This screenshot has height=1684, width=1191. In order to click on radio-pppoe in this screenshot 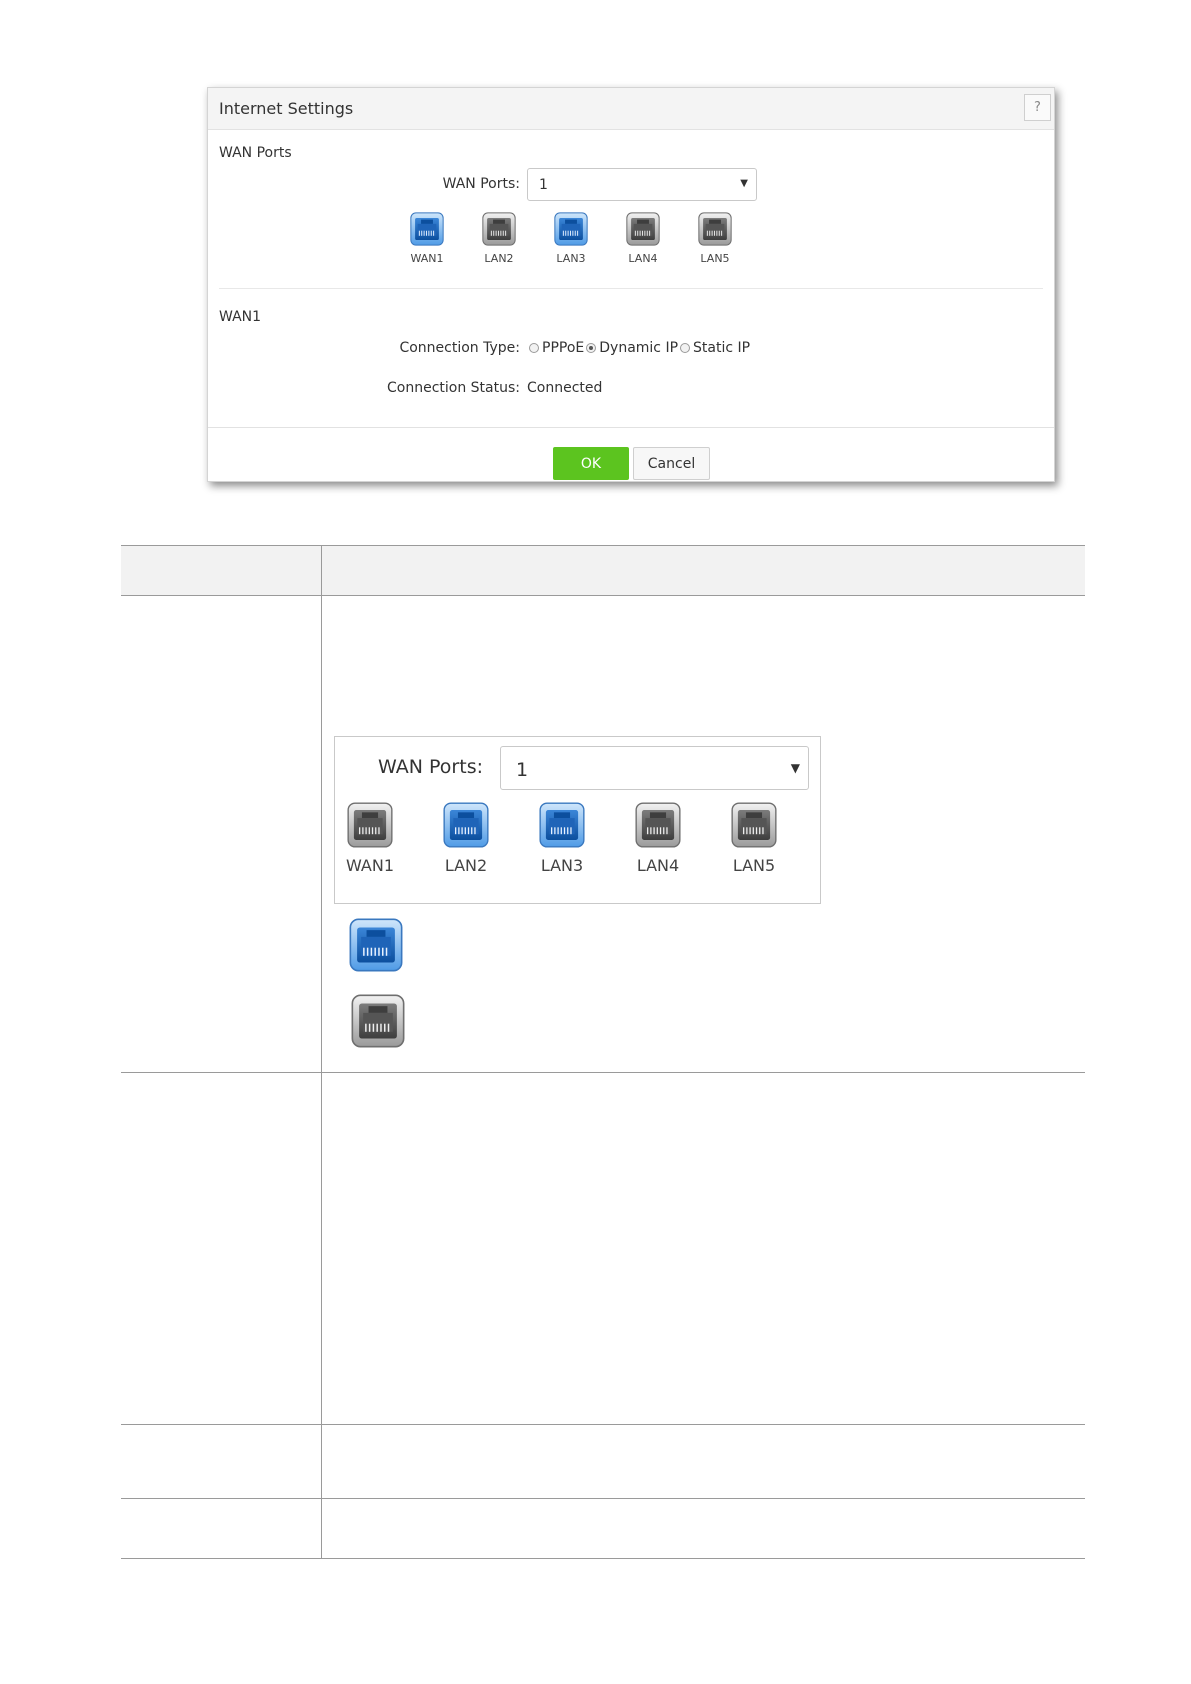, I will do `click(534, 348)`.